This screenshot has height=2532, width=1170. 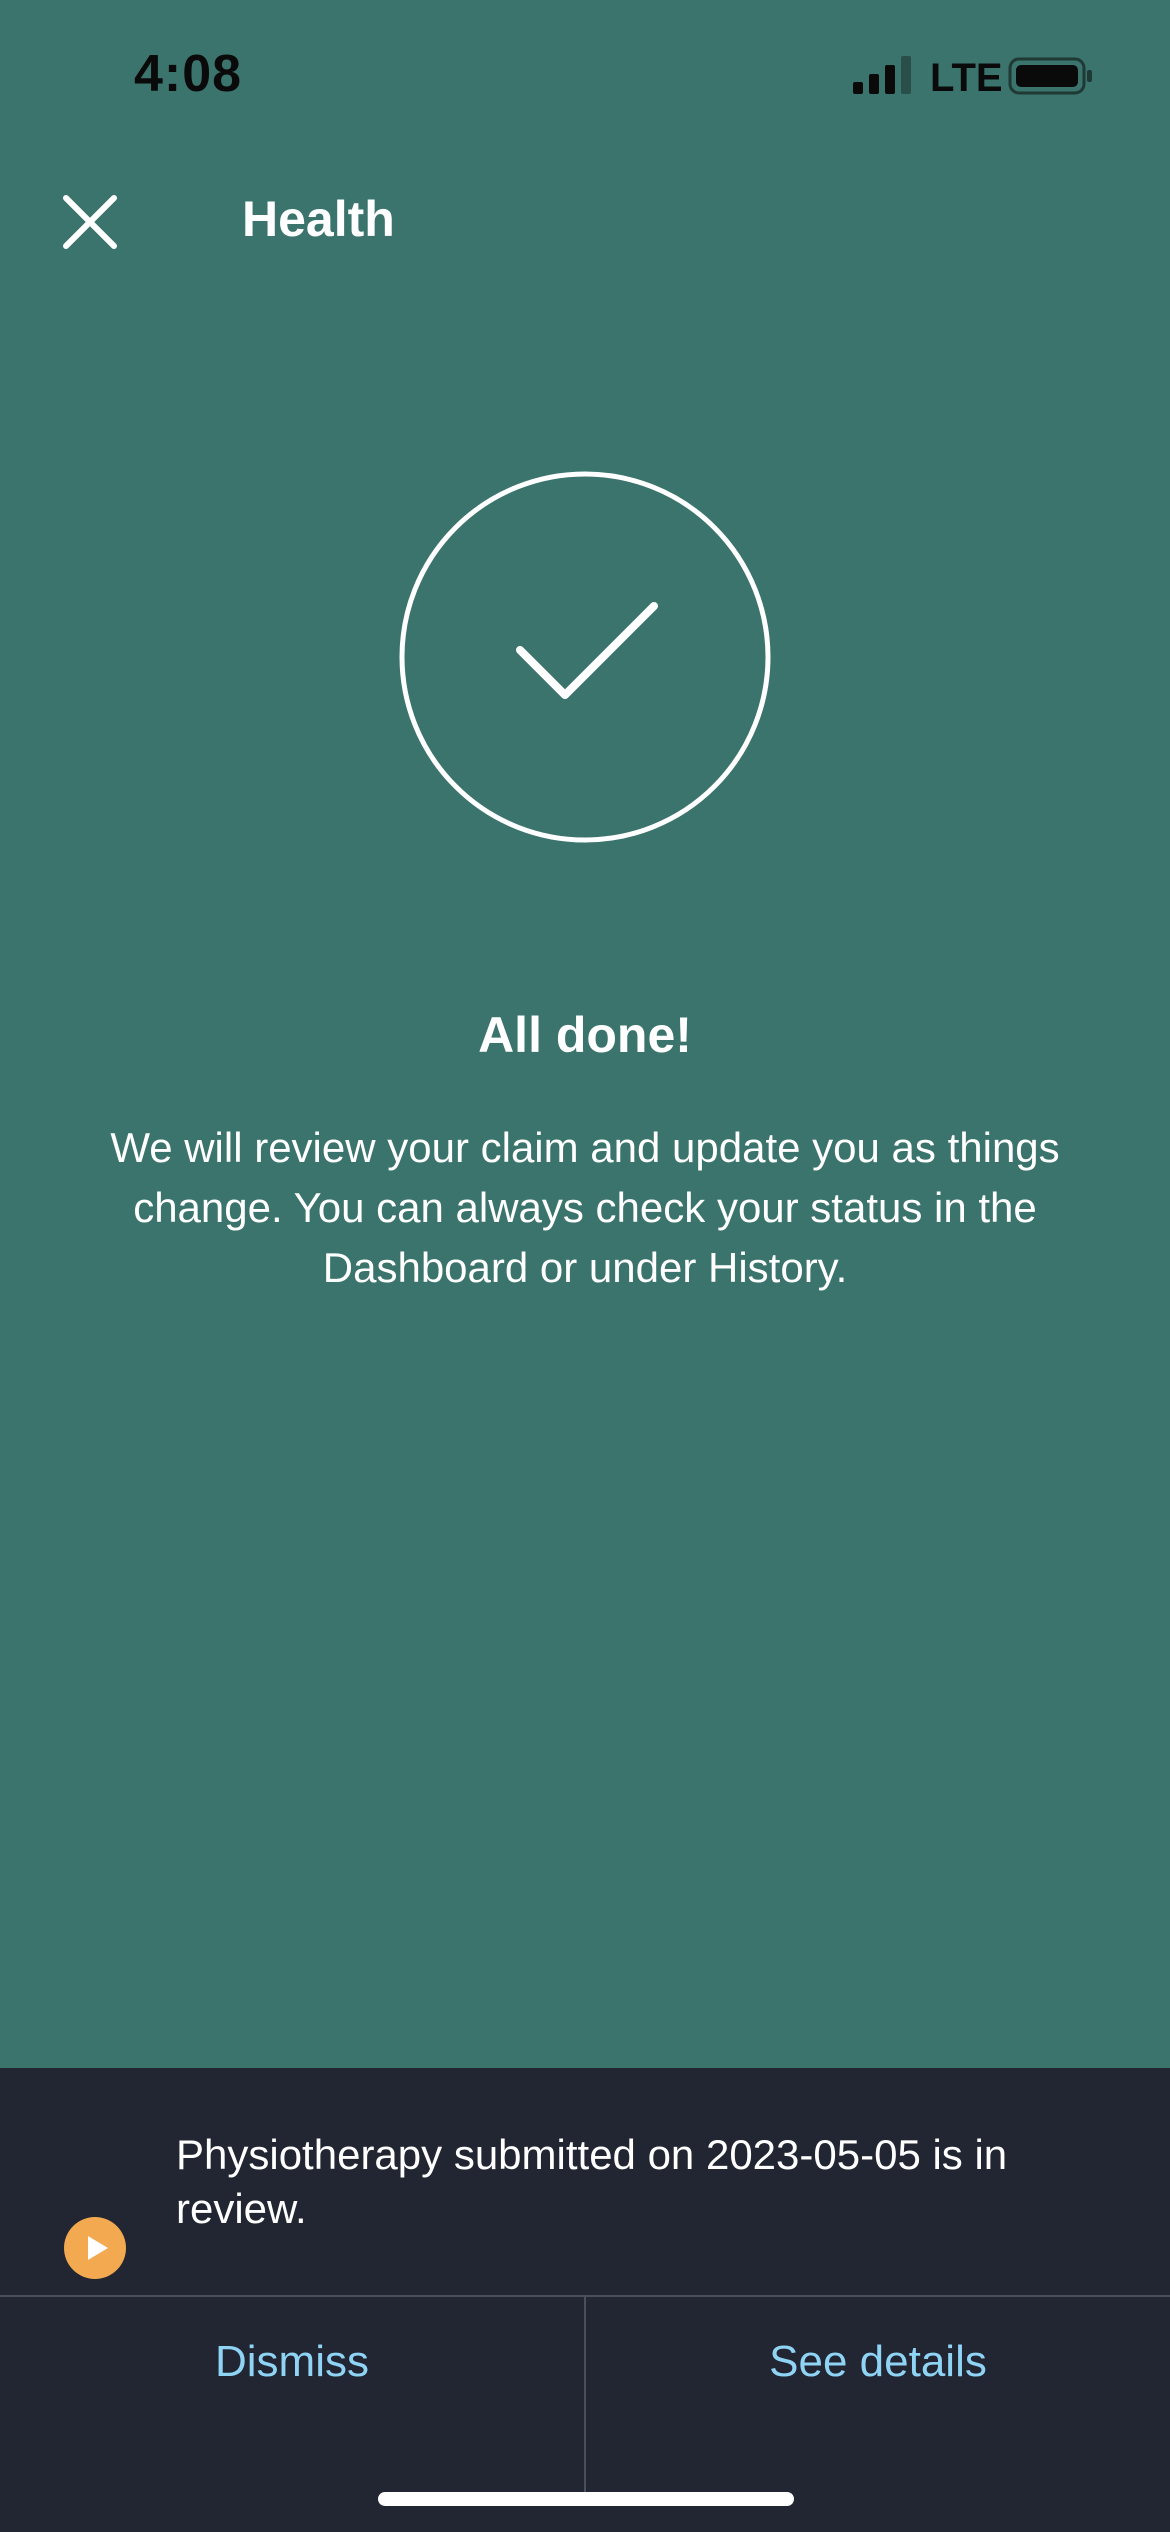 I want to click on close-button, so click(x=90, y=222).